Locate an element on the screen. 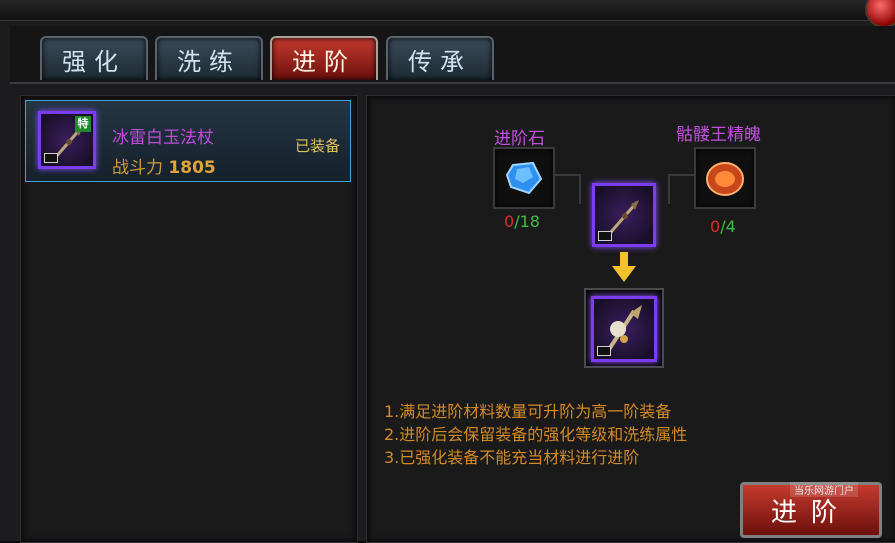 This screenshot has height=543, width=895. material-2-owned: 0 is located at coordinates (715, 226).